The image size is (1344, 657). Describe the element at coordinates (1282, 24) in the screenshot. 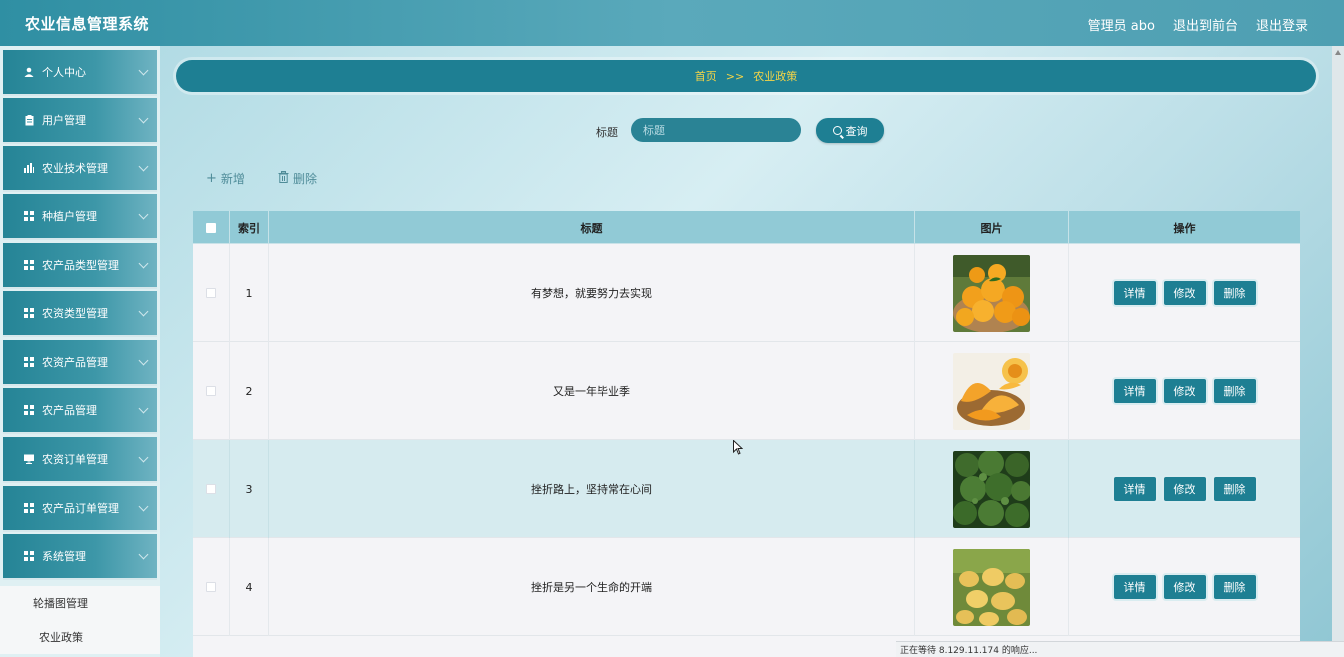

I see `logout-link: 退出登录` at that location.